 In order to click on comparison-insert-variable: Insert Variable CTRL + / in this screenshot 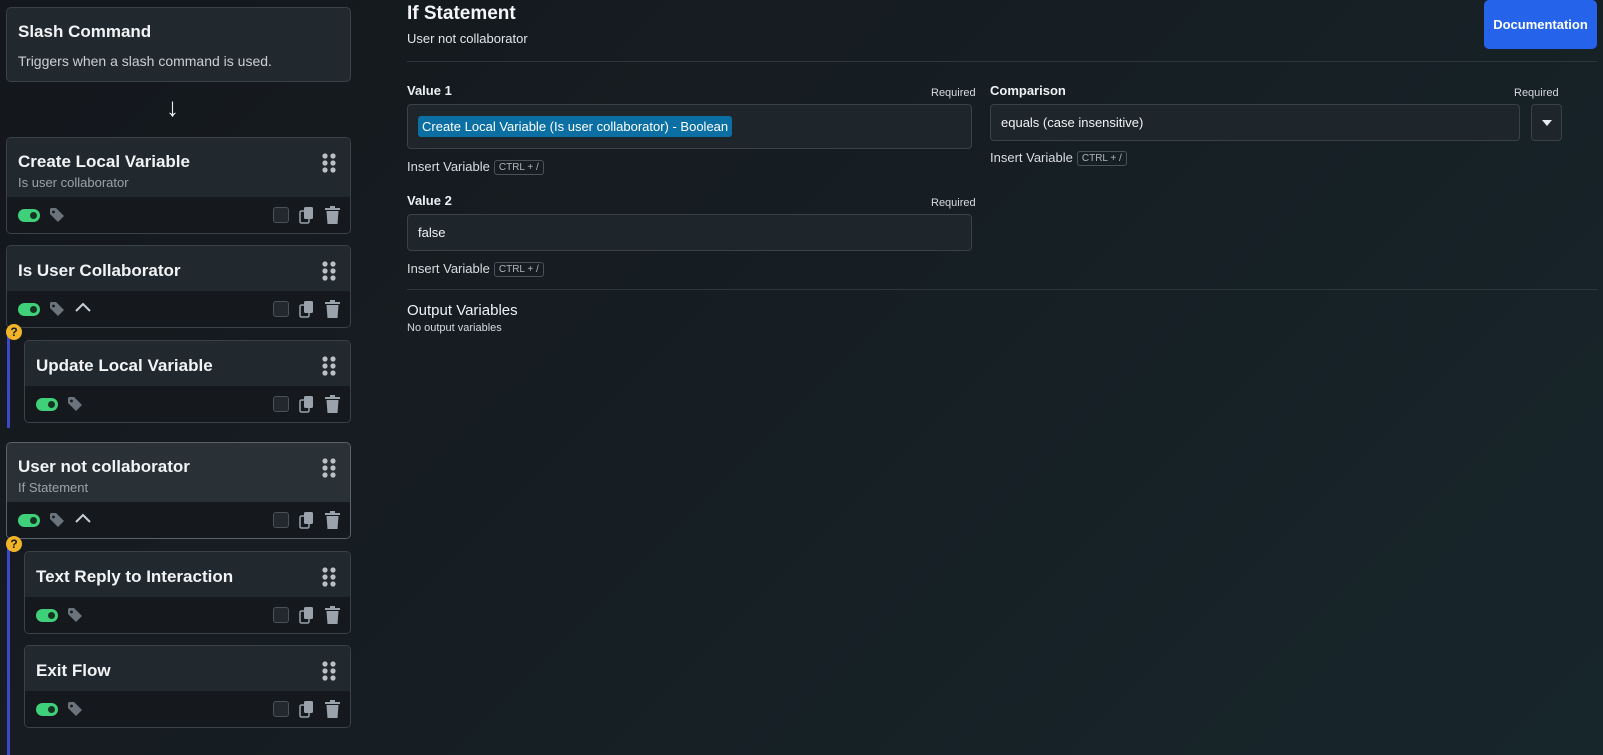, I will do `click(1058, 158)`.